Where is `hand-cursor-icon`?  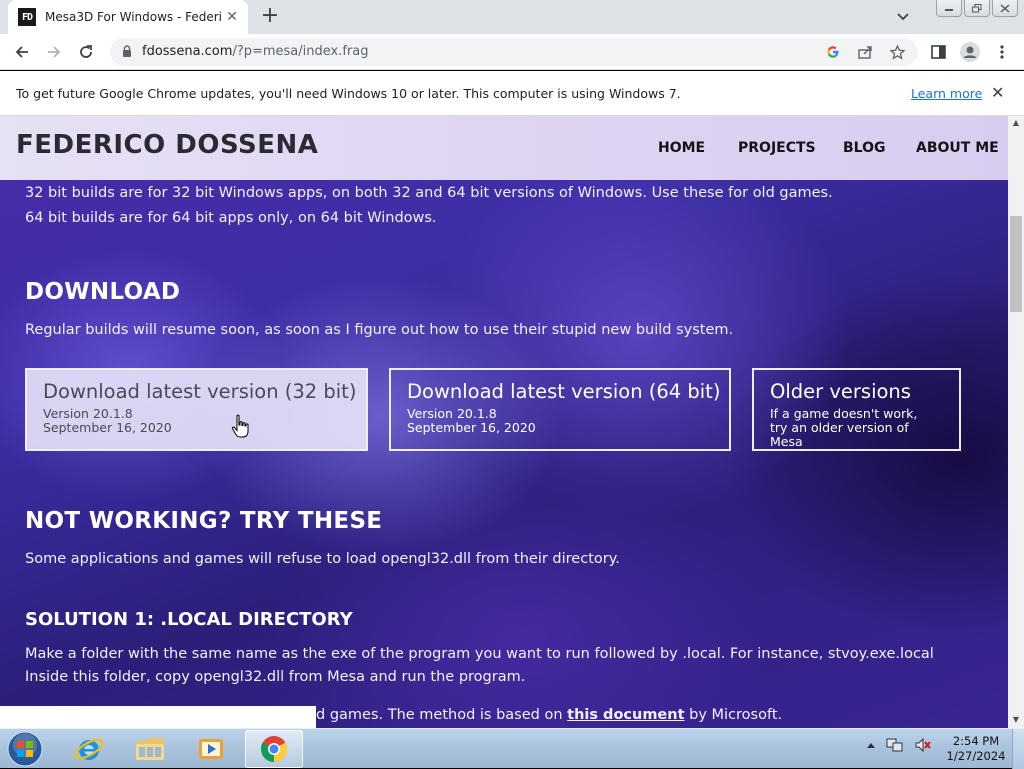 hand-cursor-icon is located at coordinates (240, 426).